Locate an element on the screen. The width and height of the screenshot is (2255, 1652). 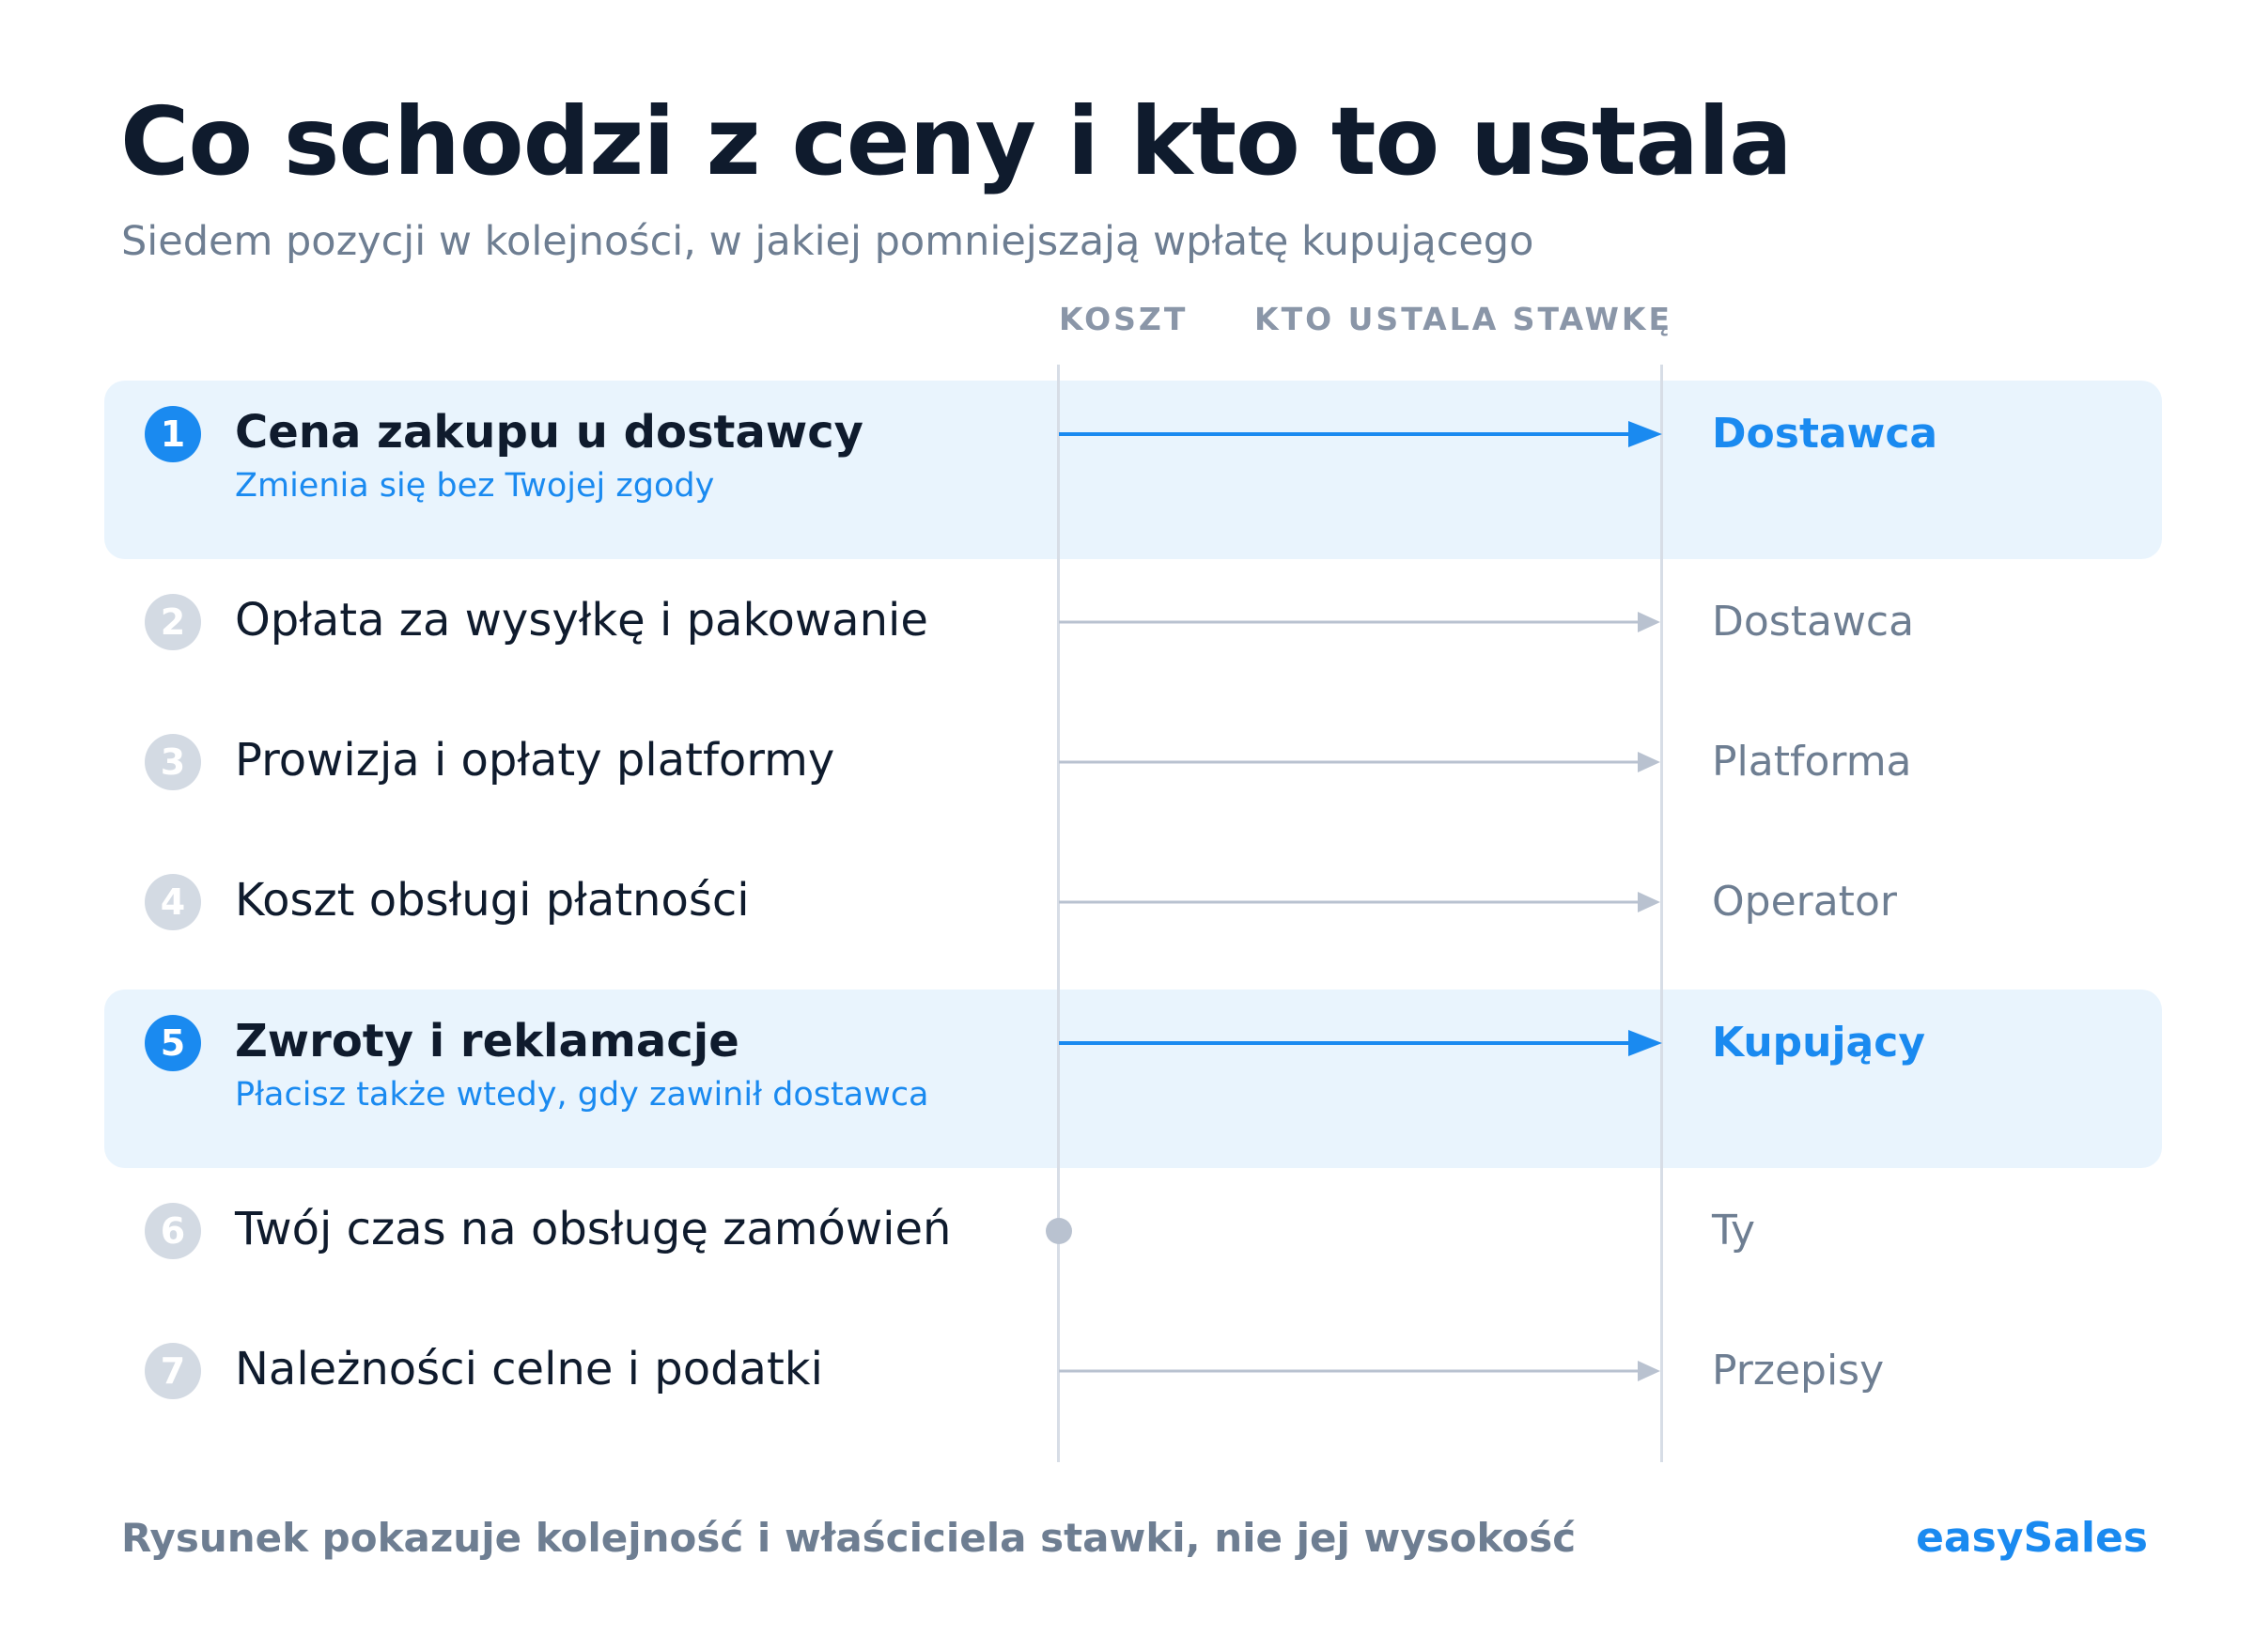
dot-marker is located at coordinates (1059, 1231).